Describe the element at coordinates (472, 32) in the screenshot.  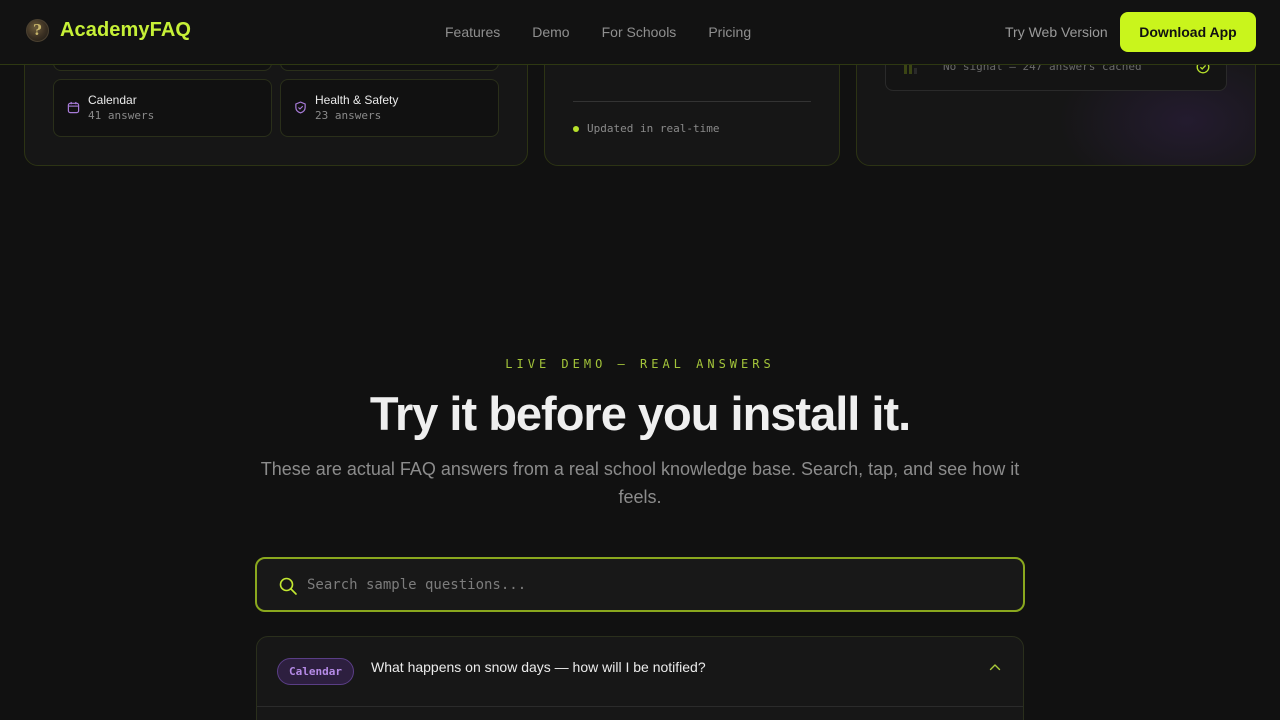
I see `nav-link-features: Features` at that location.